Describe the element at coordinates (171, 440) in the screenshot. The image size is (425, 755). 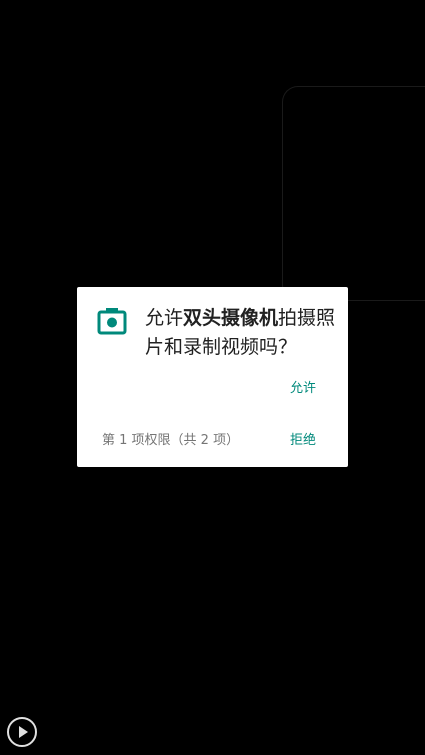
I see `permission-counter: 第 1 项权限（共 2 项）` at that location.